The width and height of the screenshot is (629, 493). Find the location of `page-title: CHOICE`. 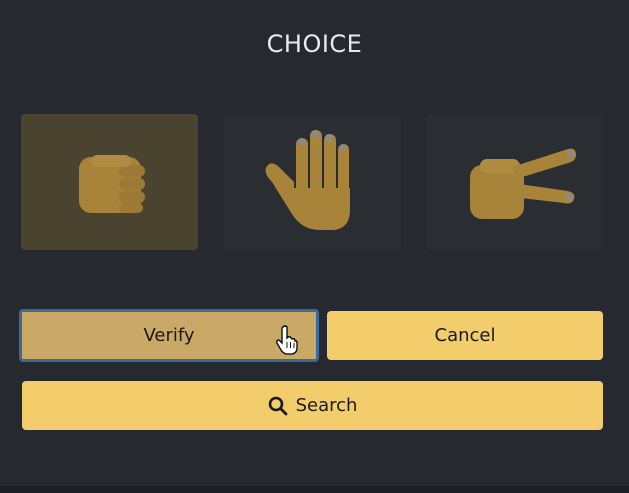

page-title: CHOICE is located at coordinates (314, 44).